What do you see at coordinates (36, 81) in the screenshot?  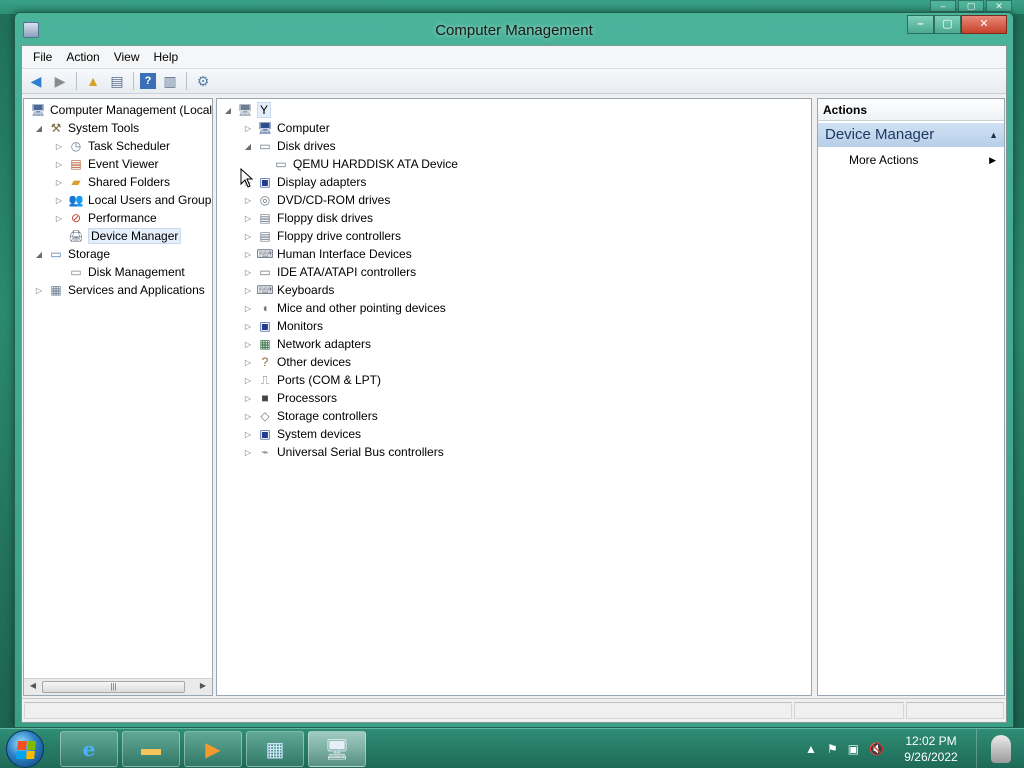 I see `back-arrow-icon: ◀` at bounding box center [36, 81].